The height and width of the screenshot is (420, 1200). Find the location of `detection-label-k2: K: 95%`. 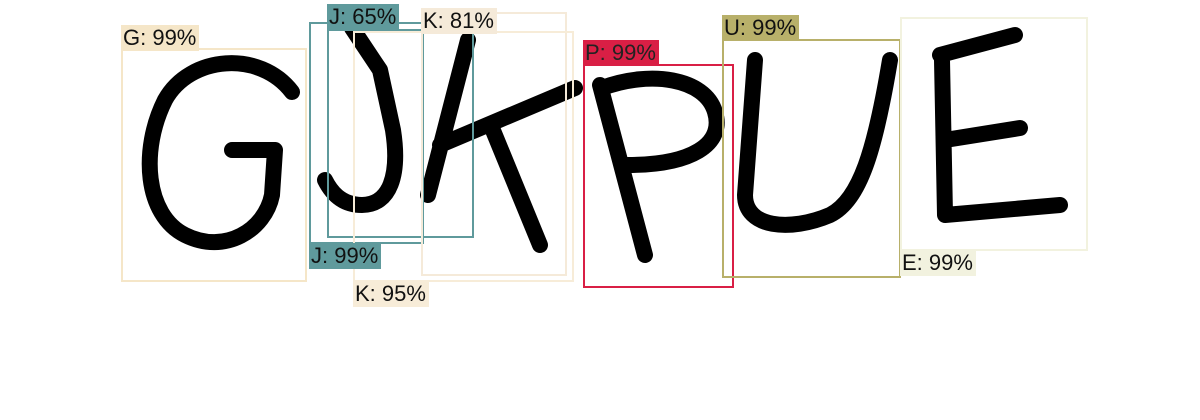

detection-label-k2: K: 95% is located at coordinates (391, 294).